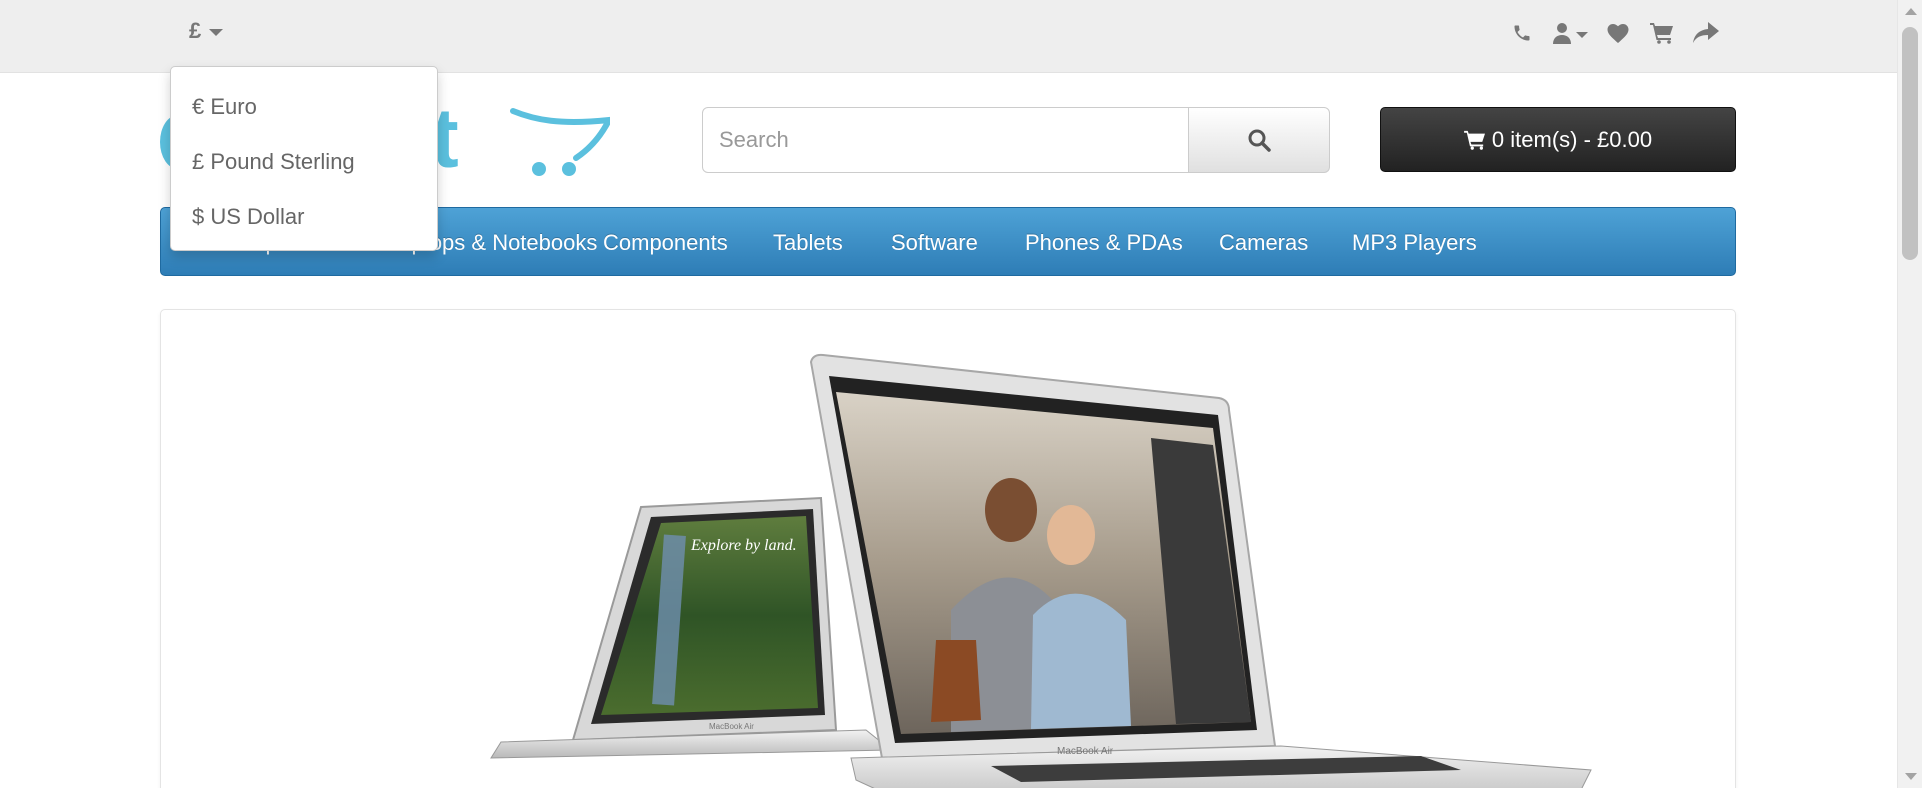 Image resolution: width=1922 pixels, height=788 pixels. What do you see at coordinates (1522, 33) in the screenshot?
I see `phone-icon` at bounding box center [1522, 33].